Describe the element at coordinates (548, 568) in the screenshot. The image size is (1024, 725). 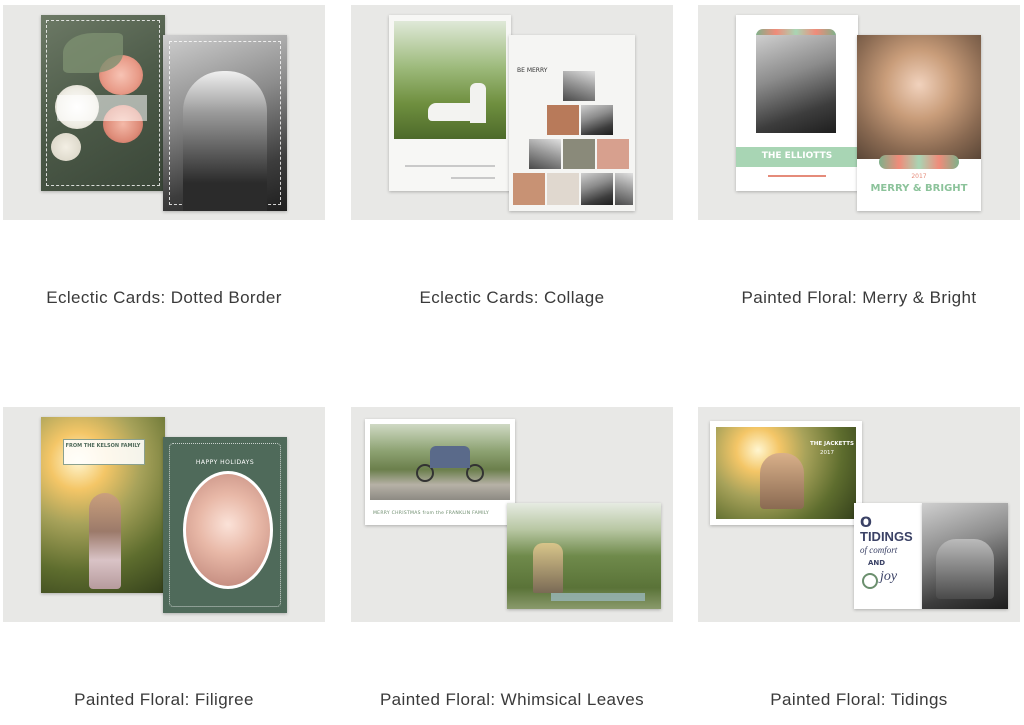
I see `figures` at that location.